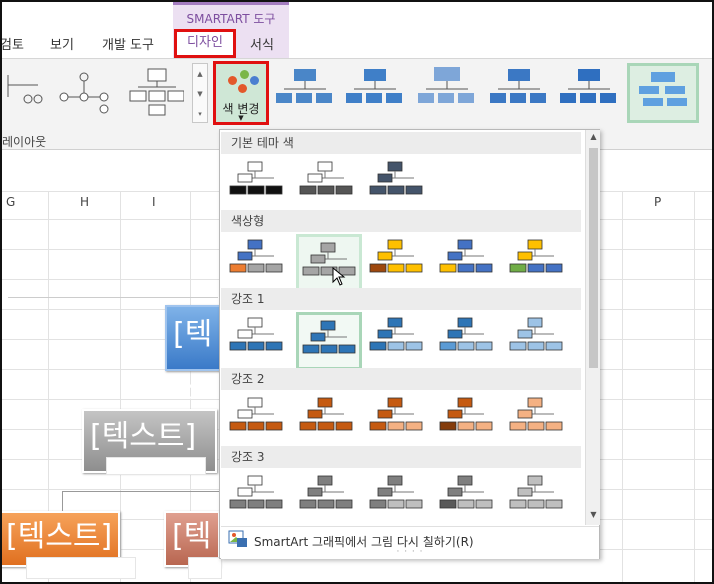 This screenshot has height=584, width=714. What do you see at coordinates (142, 491) in the screenshot?
I see `smartart-connector` at bounding box center [142, 491].